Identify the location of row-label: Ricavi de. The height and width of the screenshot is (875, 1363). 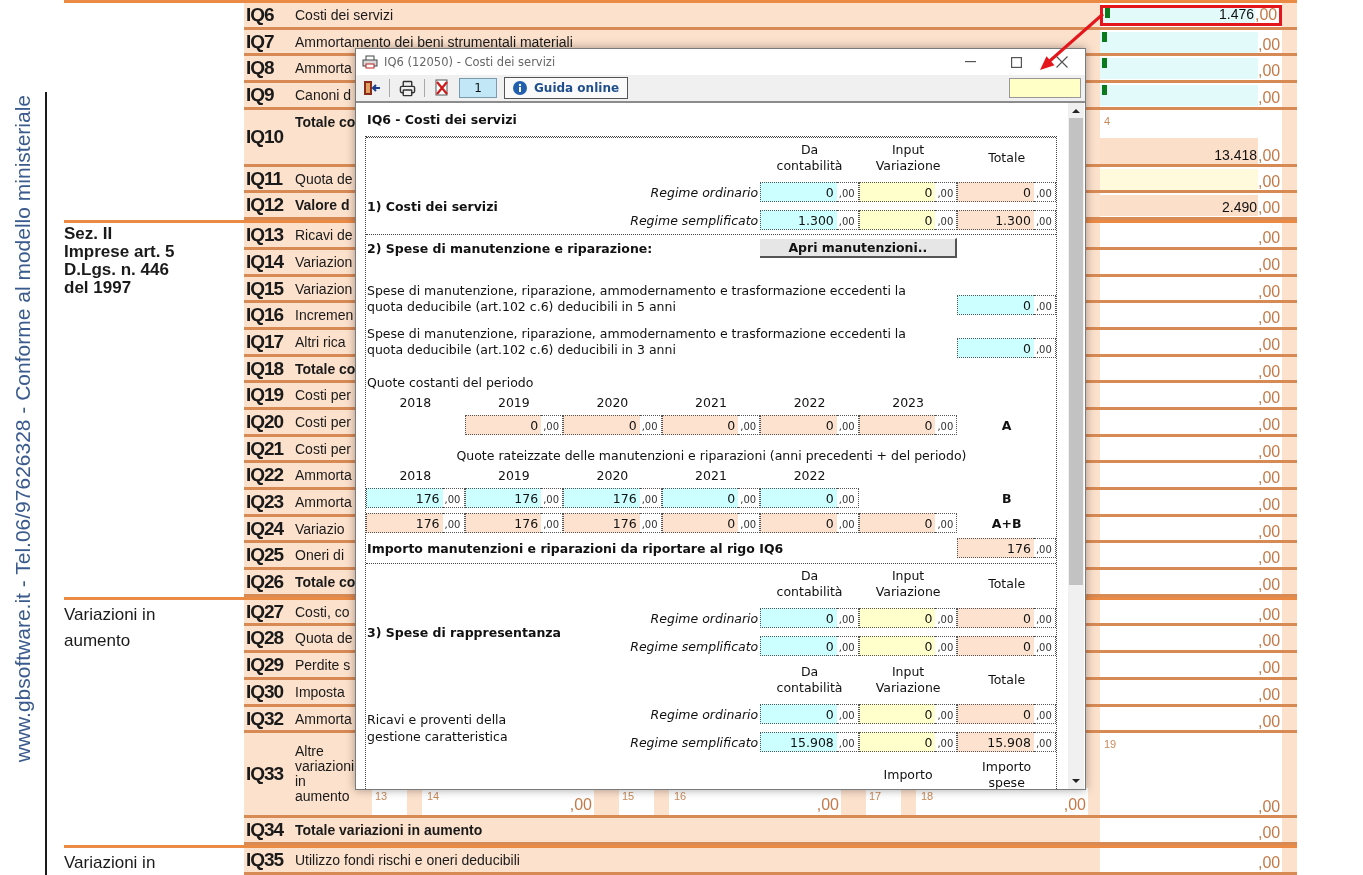
(324, 235).